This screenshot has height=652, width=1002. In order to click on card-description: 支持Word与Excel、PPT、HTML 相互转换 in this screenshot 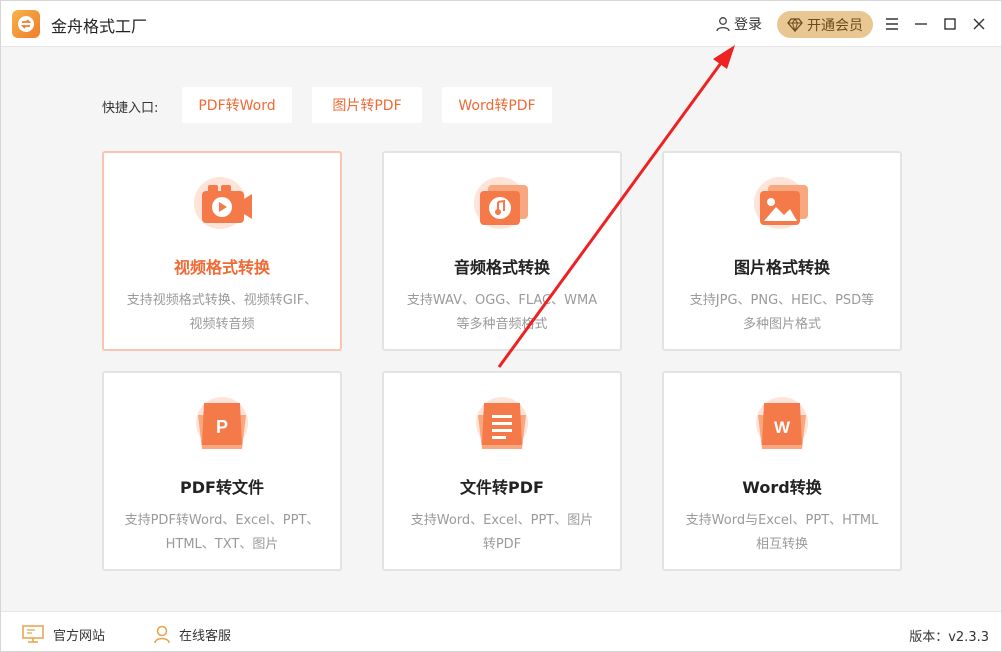, I will do `click(782, 533)`.